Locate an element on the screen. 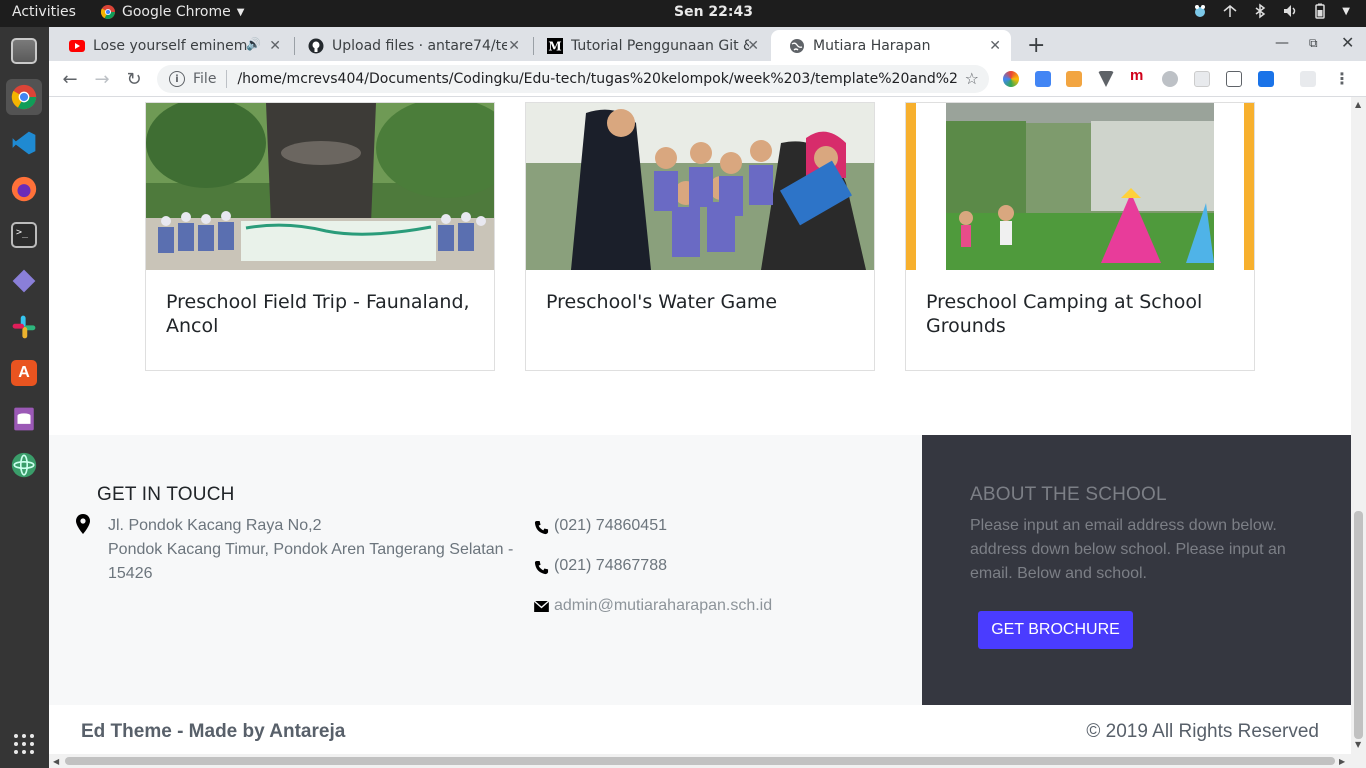 The width and height of the screenshot is (1366, 768). youtube-icon is located at coordinates (77, 46).